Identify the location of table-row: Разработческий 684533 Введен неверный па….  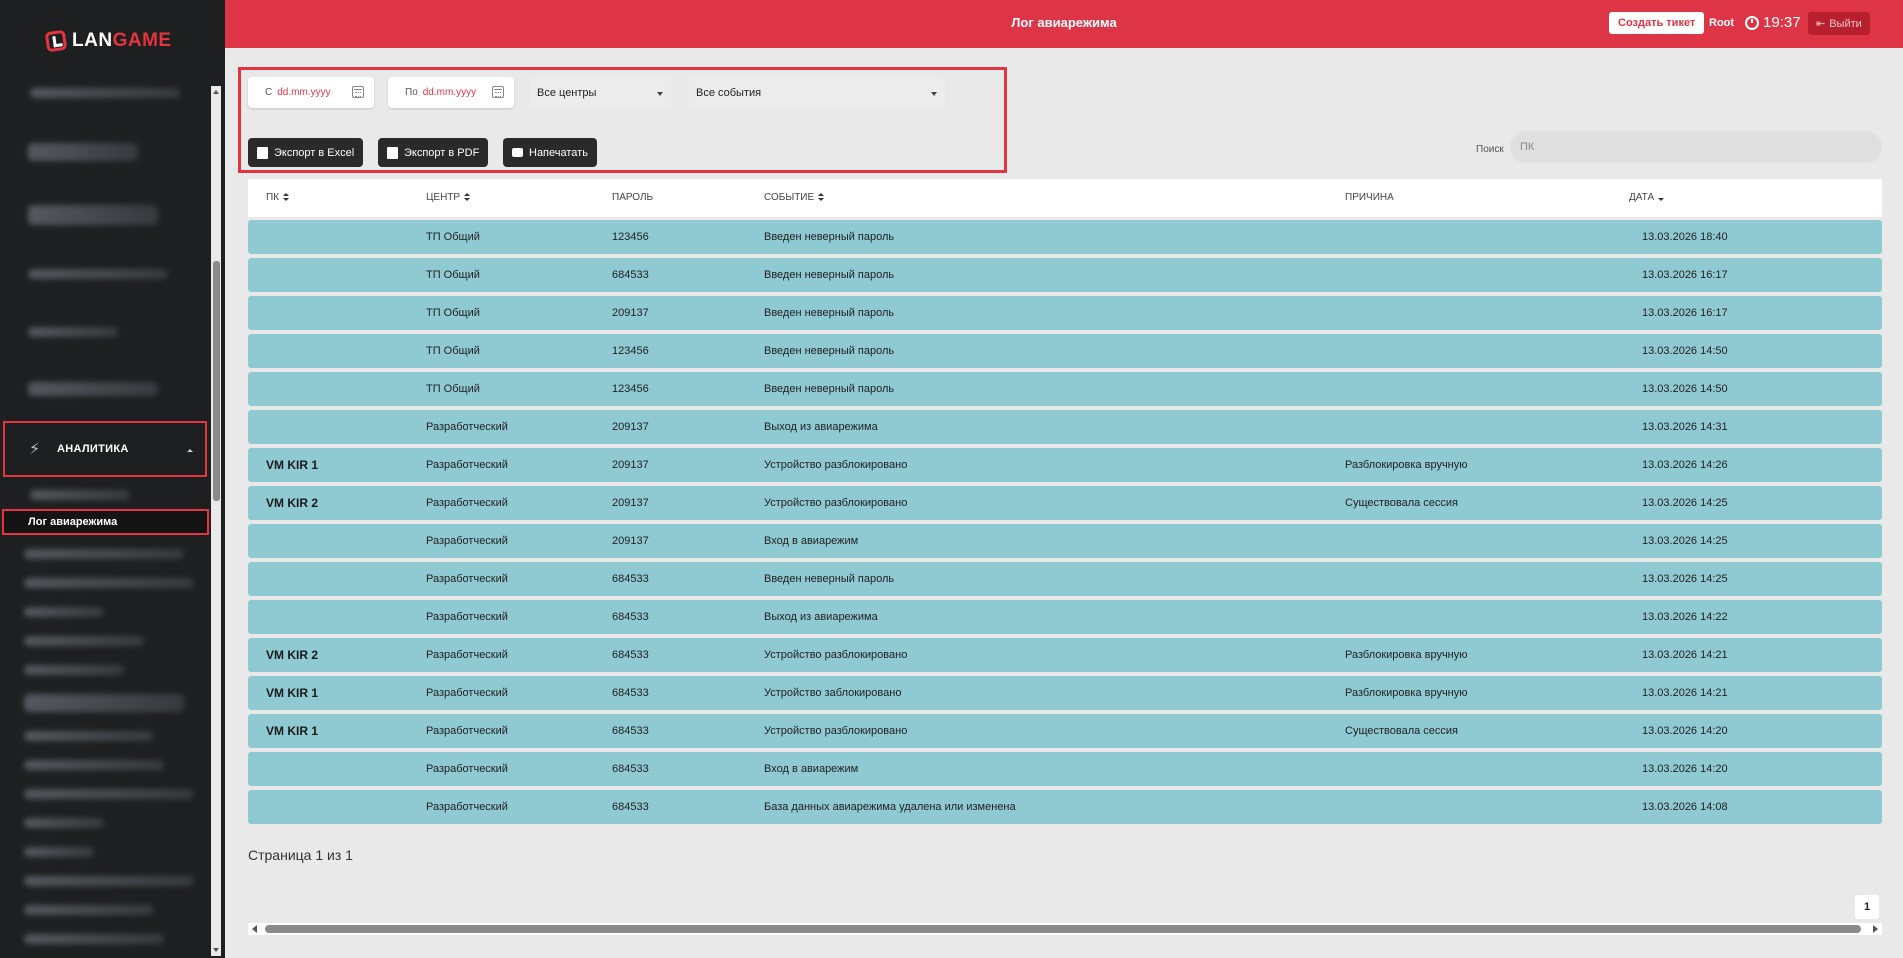
(1065, 579).